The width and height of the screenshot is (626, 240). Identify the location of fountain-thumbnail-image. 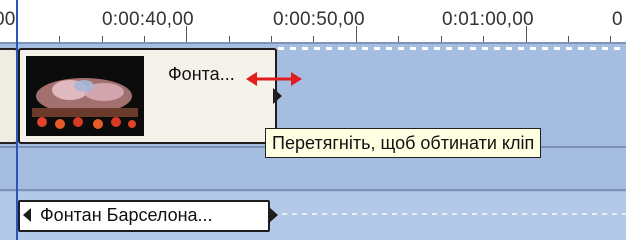
(85, 96).